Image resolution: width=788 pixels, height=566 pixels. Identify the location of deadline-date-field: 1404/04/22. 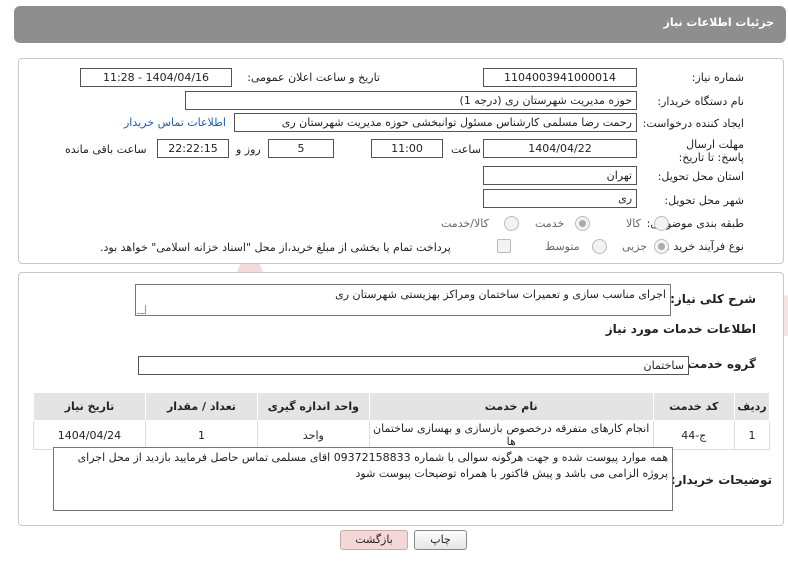
(560, 148).